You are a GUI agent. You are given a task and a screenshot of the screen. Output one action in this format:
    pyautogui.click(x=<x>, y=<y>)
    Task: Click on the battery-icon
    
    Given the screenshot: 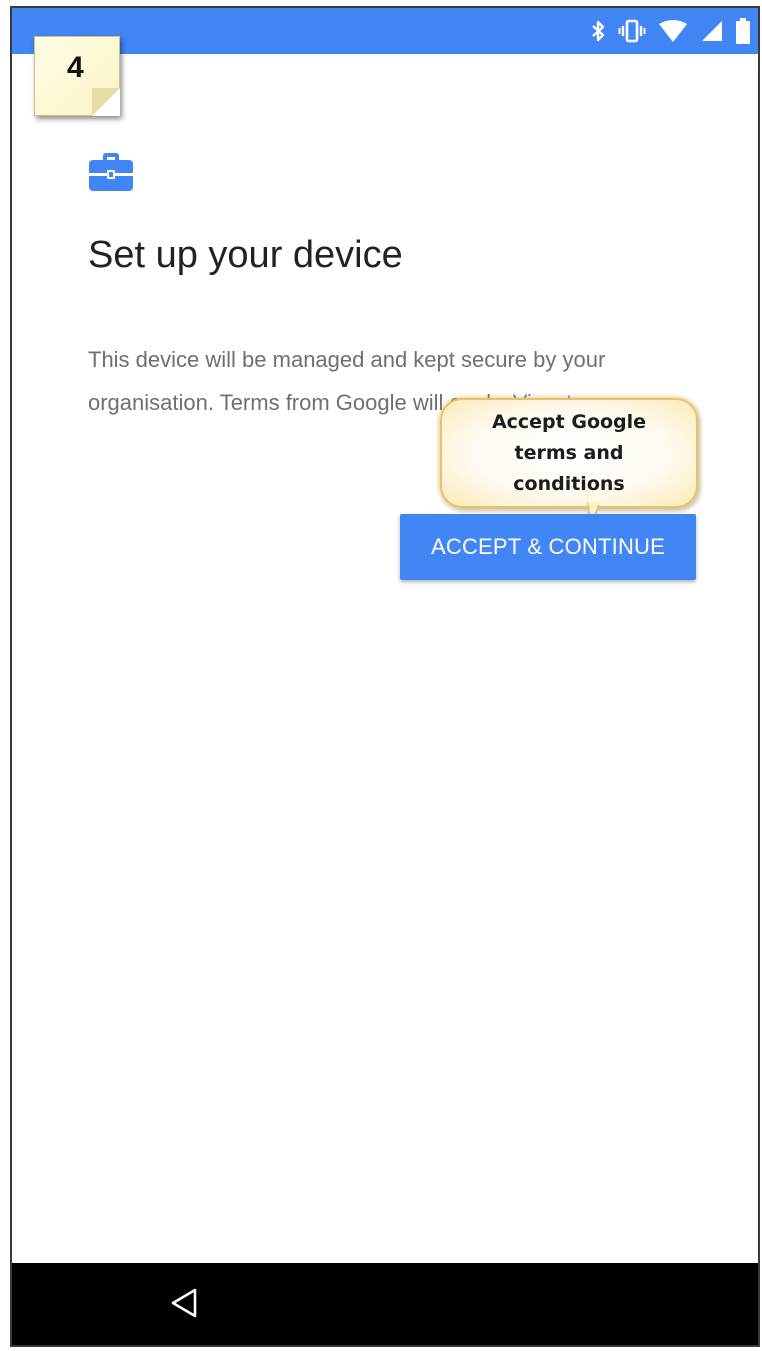 What is the action you would take?
    pyautogui.click(x=743, y=31)
    